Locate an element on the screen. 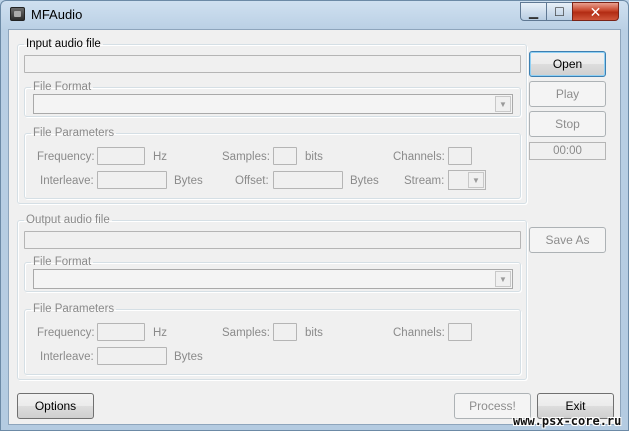  output-audio-group-label: Output audio file is located at coordinates (68, 220).